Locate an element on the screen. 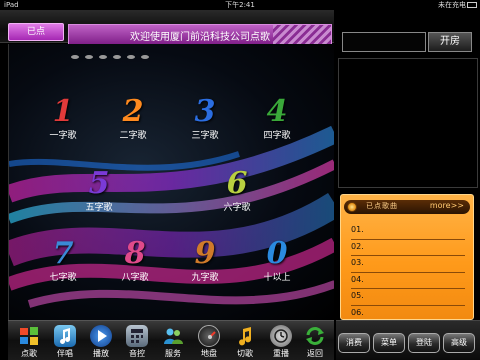  eight-char-songs-button: 8 八字歌 is located at coordinates (135, 265).